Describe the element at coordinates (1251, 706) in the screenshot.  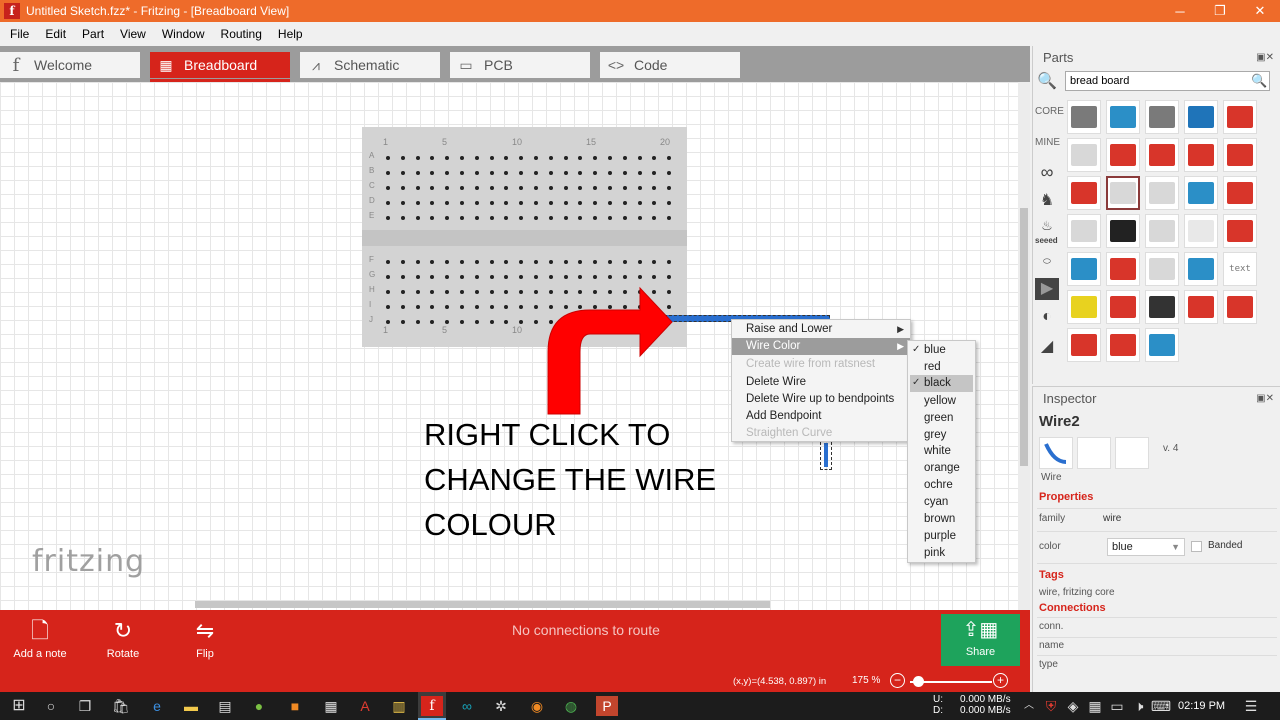
I see `action-center-icon: ☰` at that location.